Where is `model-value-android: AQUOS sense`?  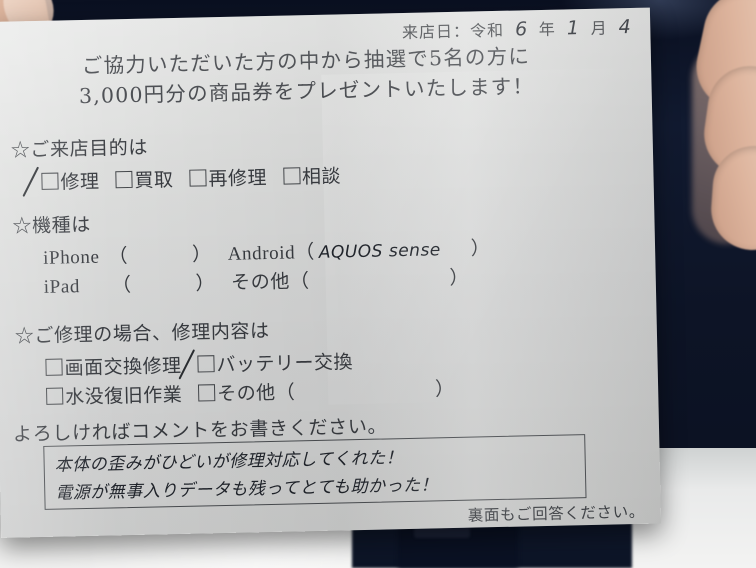 model-value-android: AQUOS sense is located at coordinates (380, 251).